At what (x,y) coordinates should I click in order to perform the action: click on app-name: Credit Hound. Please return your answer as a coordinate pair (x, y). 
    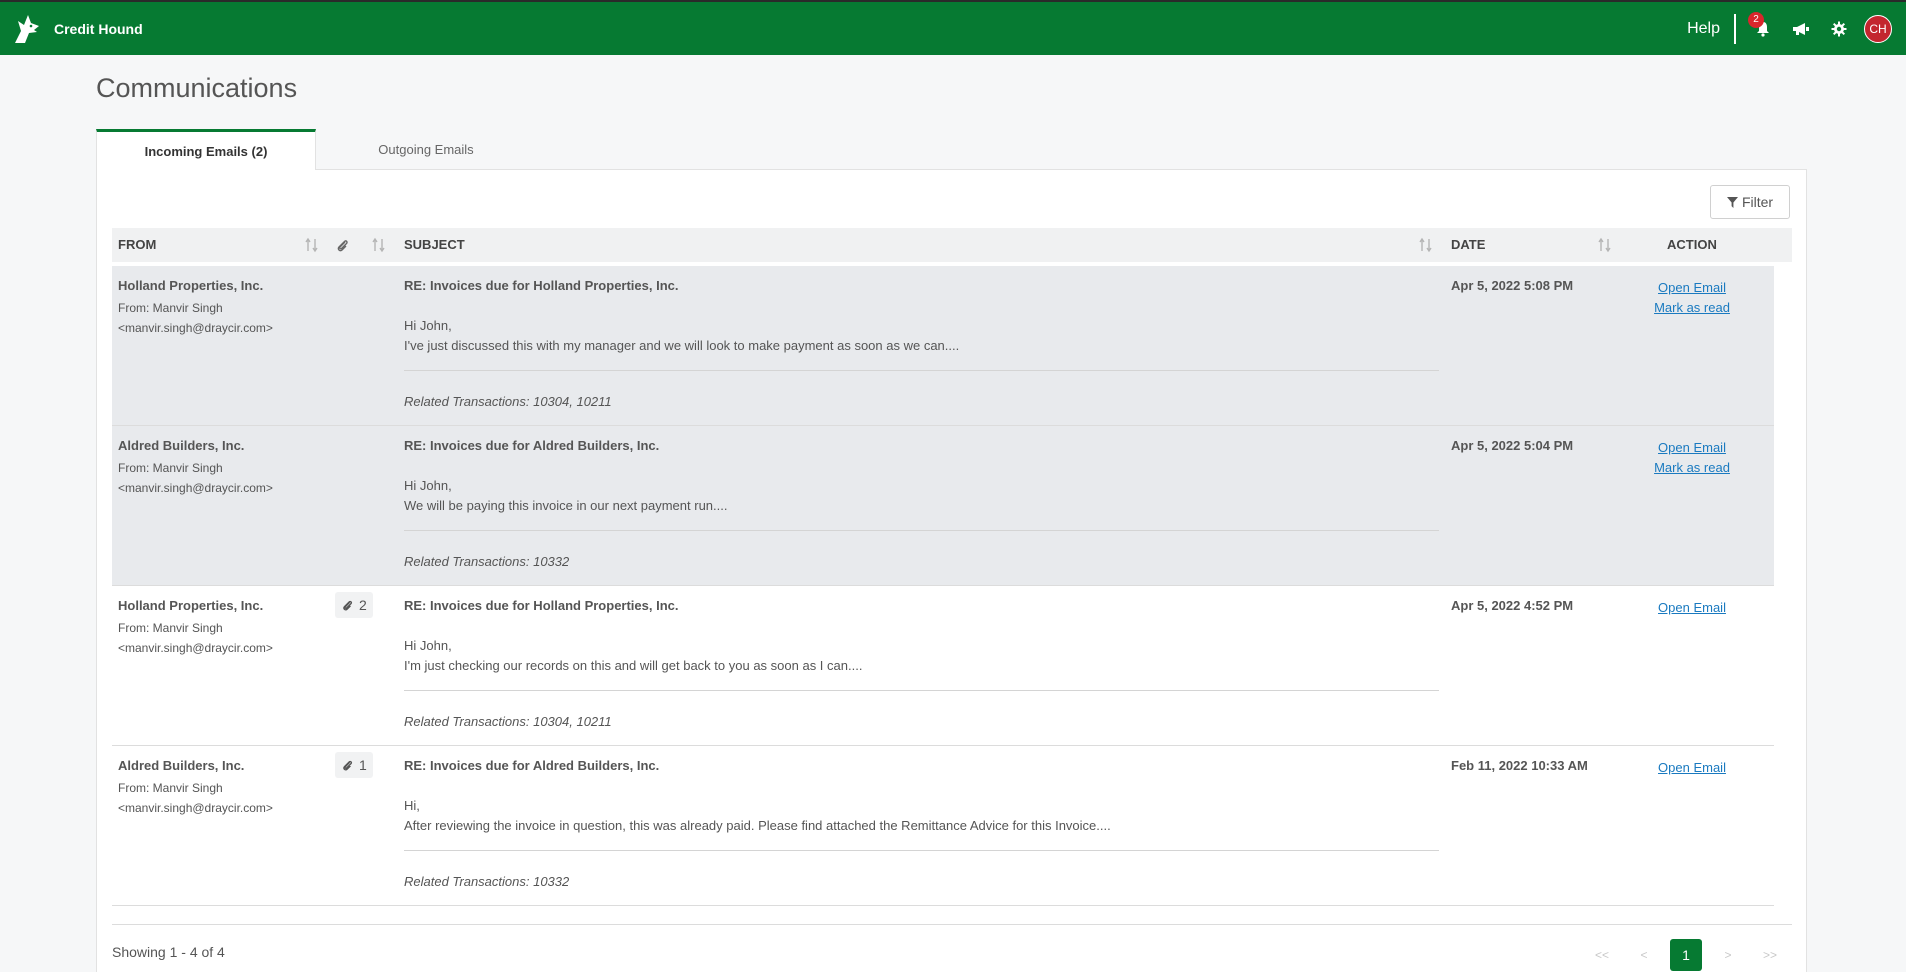
    Looking at the image, I should click on (98, 28).